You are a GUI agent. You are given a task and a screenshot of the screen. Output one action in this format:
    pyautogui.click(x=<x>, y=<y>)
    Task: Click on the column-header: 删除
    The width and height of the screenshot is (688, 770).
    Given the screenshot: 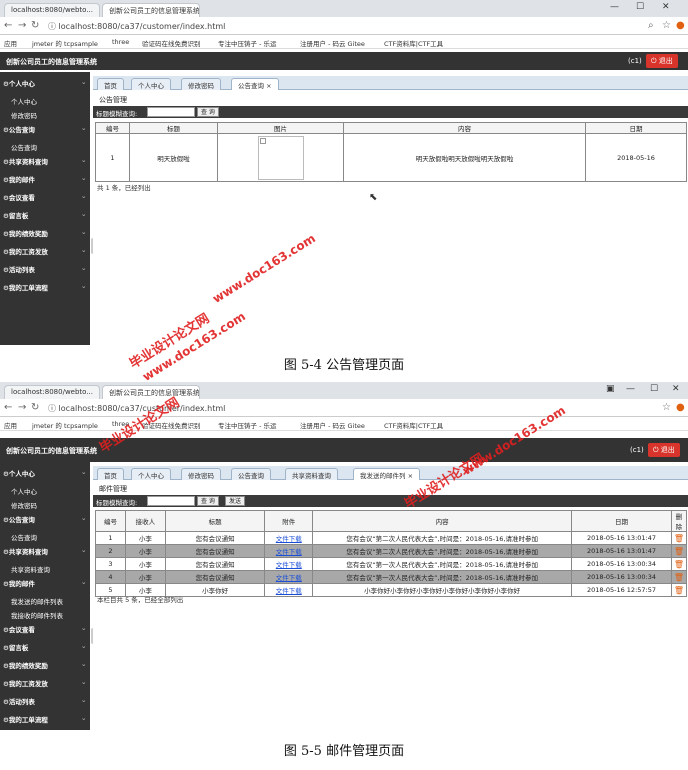 What is the action you would take?
    pyautogui.click(x=679, y=521)
    